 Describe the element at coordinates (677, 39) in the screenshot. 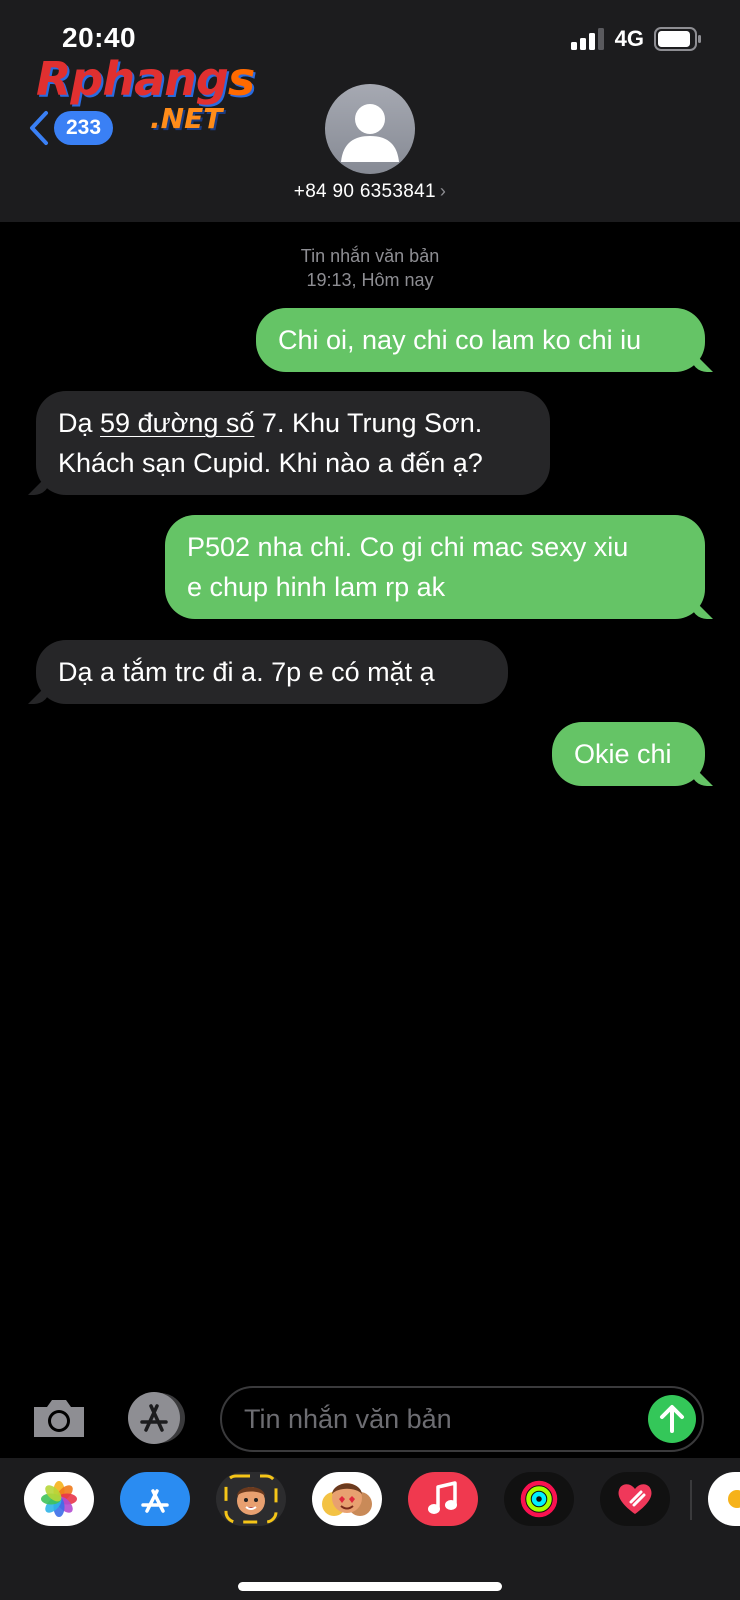

I see `battery-icon` at that location.